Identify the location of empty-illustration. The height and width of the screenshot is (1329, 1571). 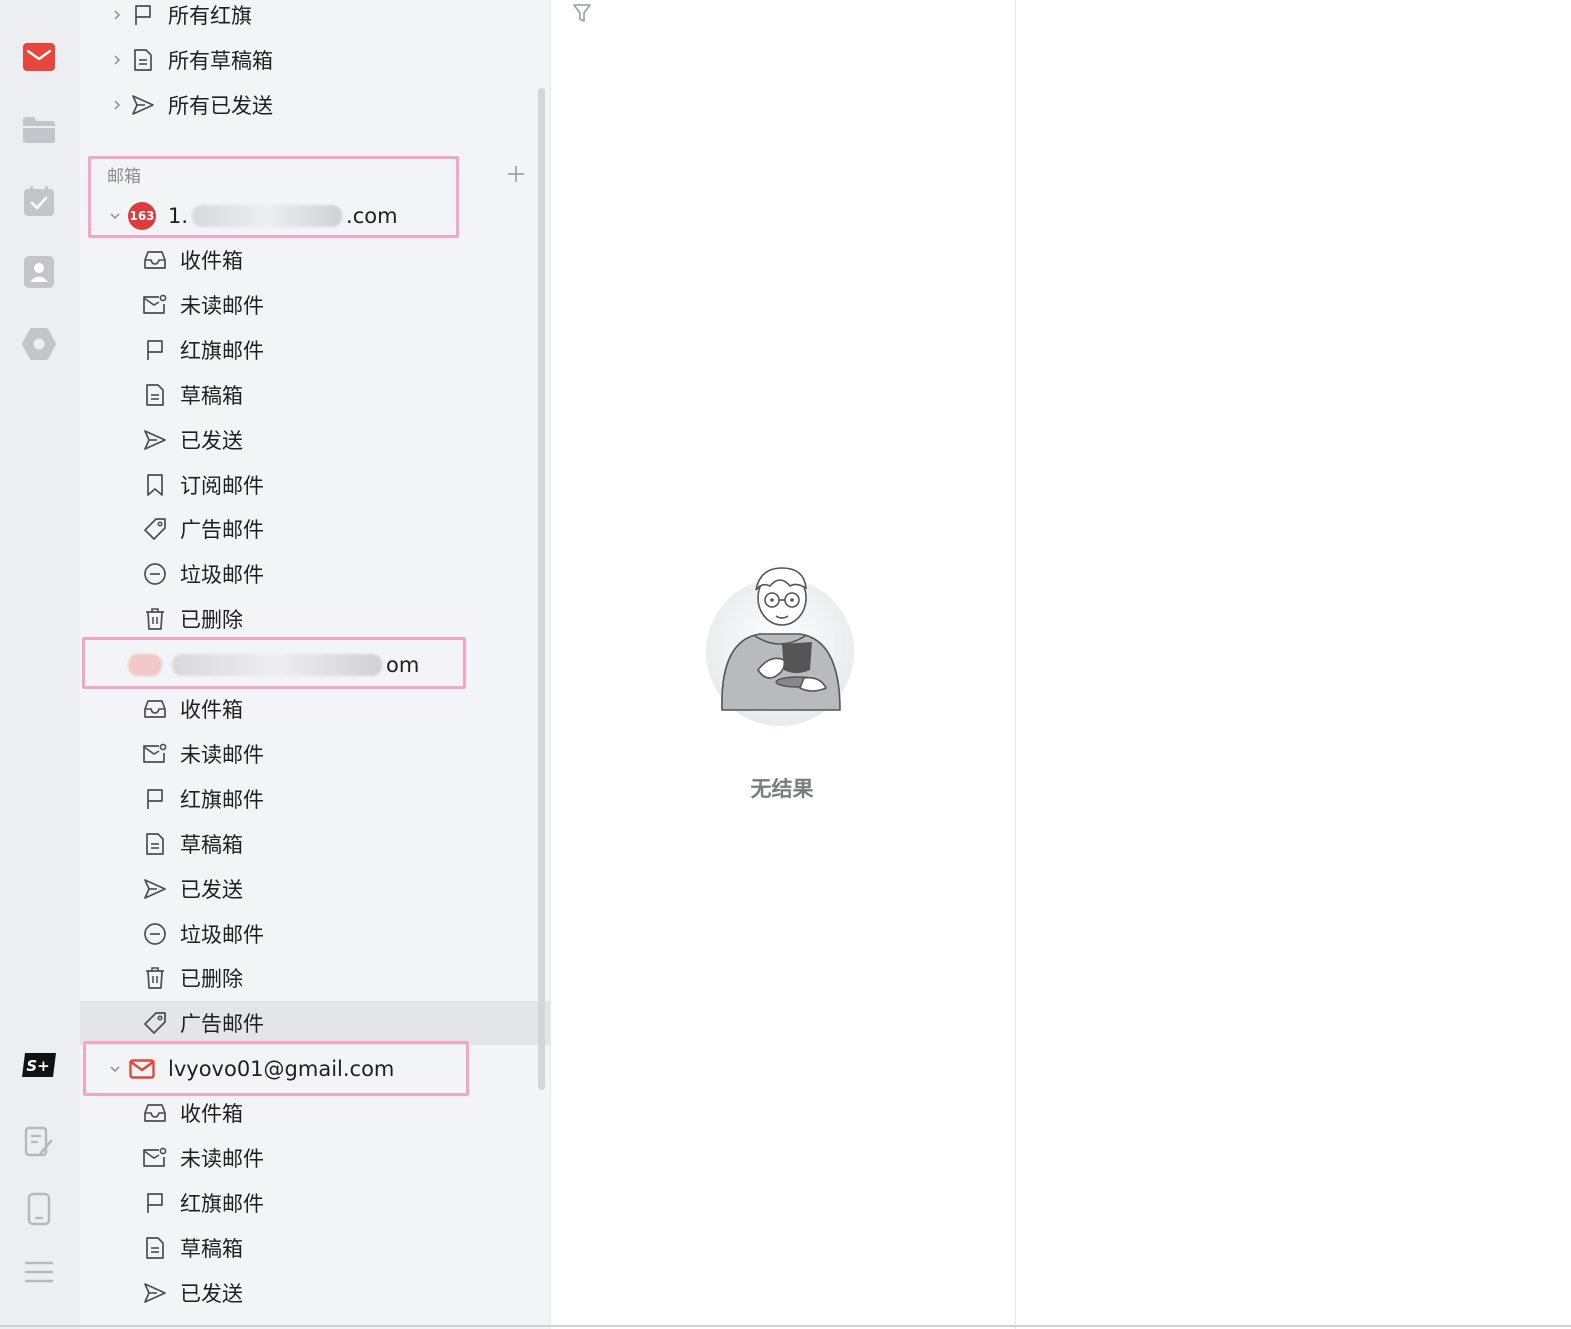
(780, 645).